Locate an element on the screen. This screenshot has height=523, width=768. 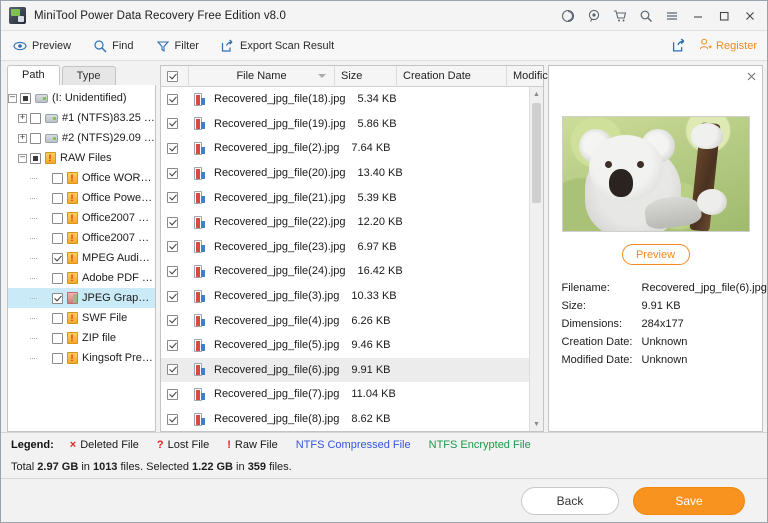
table-row: Recovered_jpg_file(4).jpg 6.26 KB is located at coordinates (345, 320).